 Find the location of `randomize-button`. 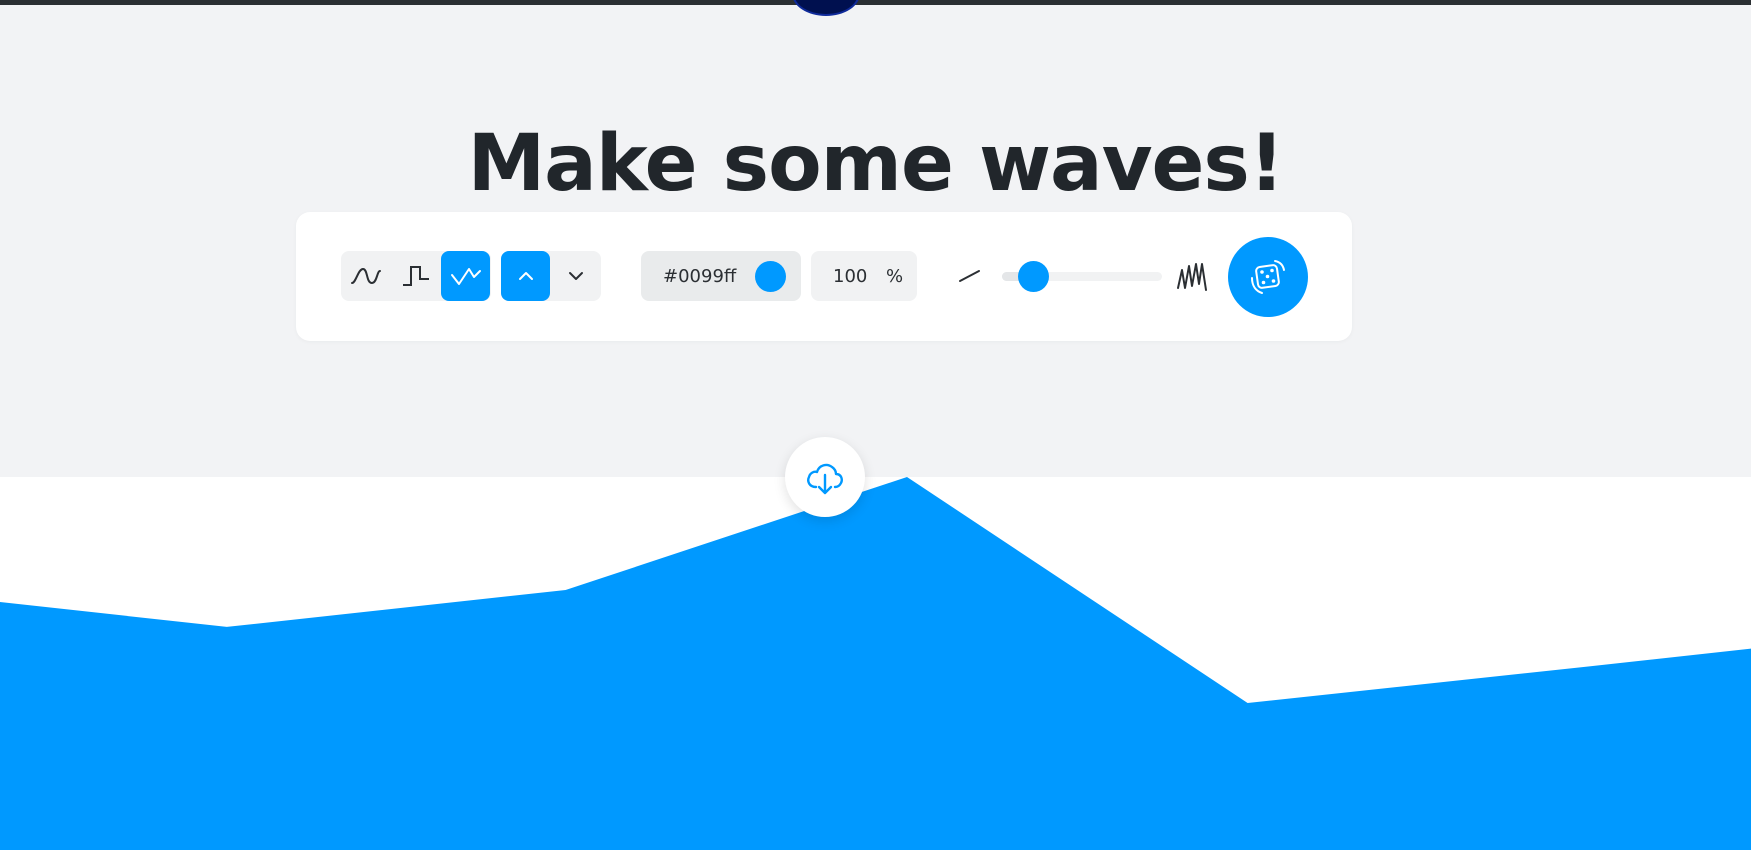

randomize-button is located at coordinates (1268, 277).